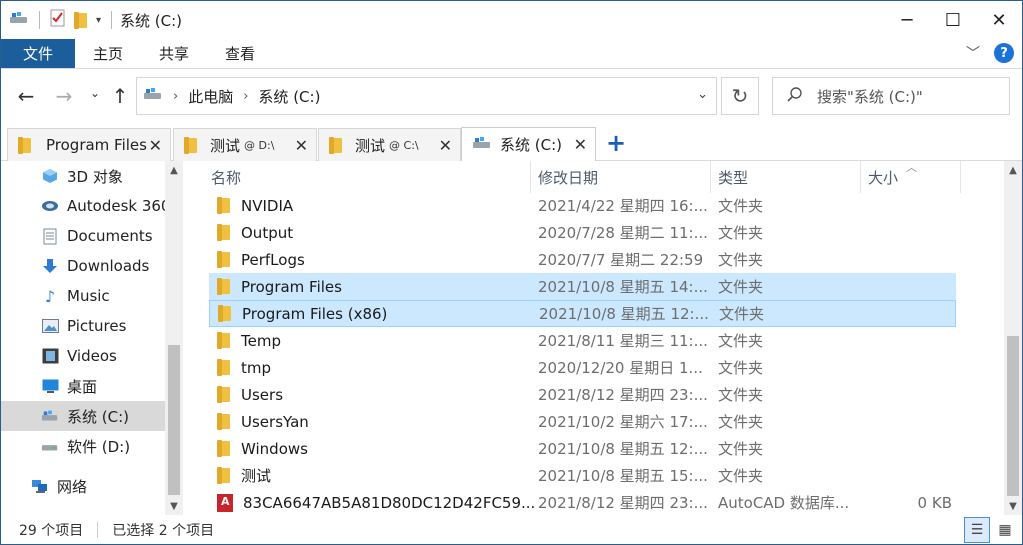 Image resolution: width=1023 pixels, height=545 pixels. What do you see at coordinates (389, 144) in the screenshot?
I see `tab-test-c: 测试 @ C:\ ✕` at bounding box center [389, 144].